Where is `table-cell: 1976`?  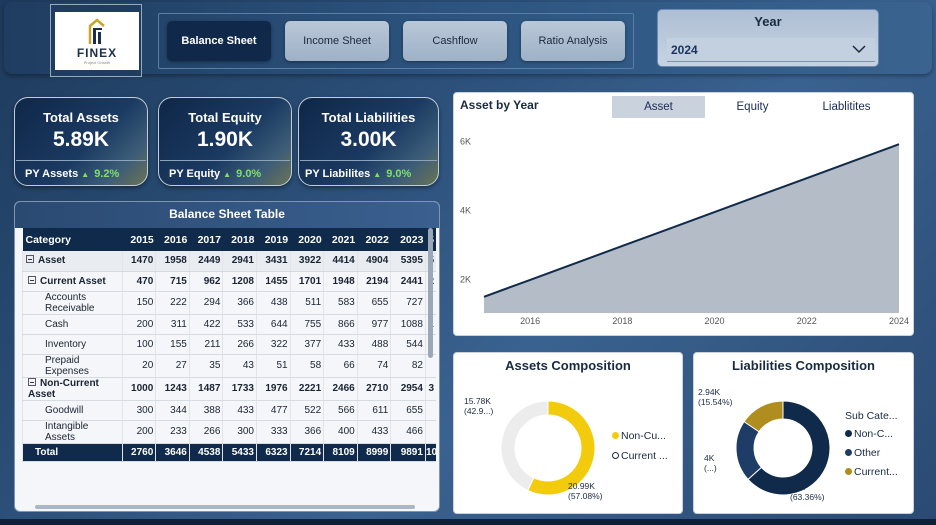
table-cell: 1976 is located at coordinates (273, 389).